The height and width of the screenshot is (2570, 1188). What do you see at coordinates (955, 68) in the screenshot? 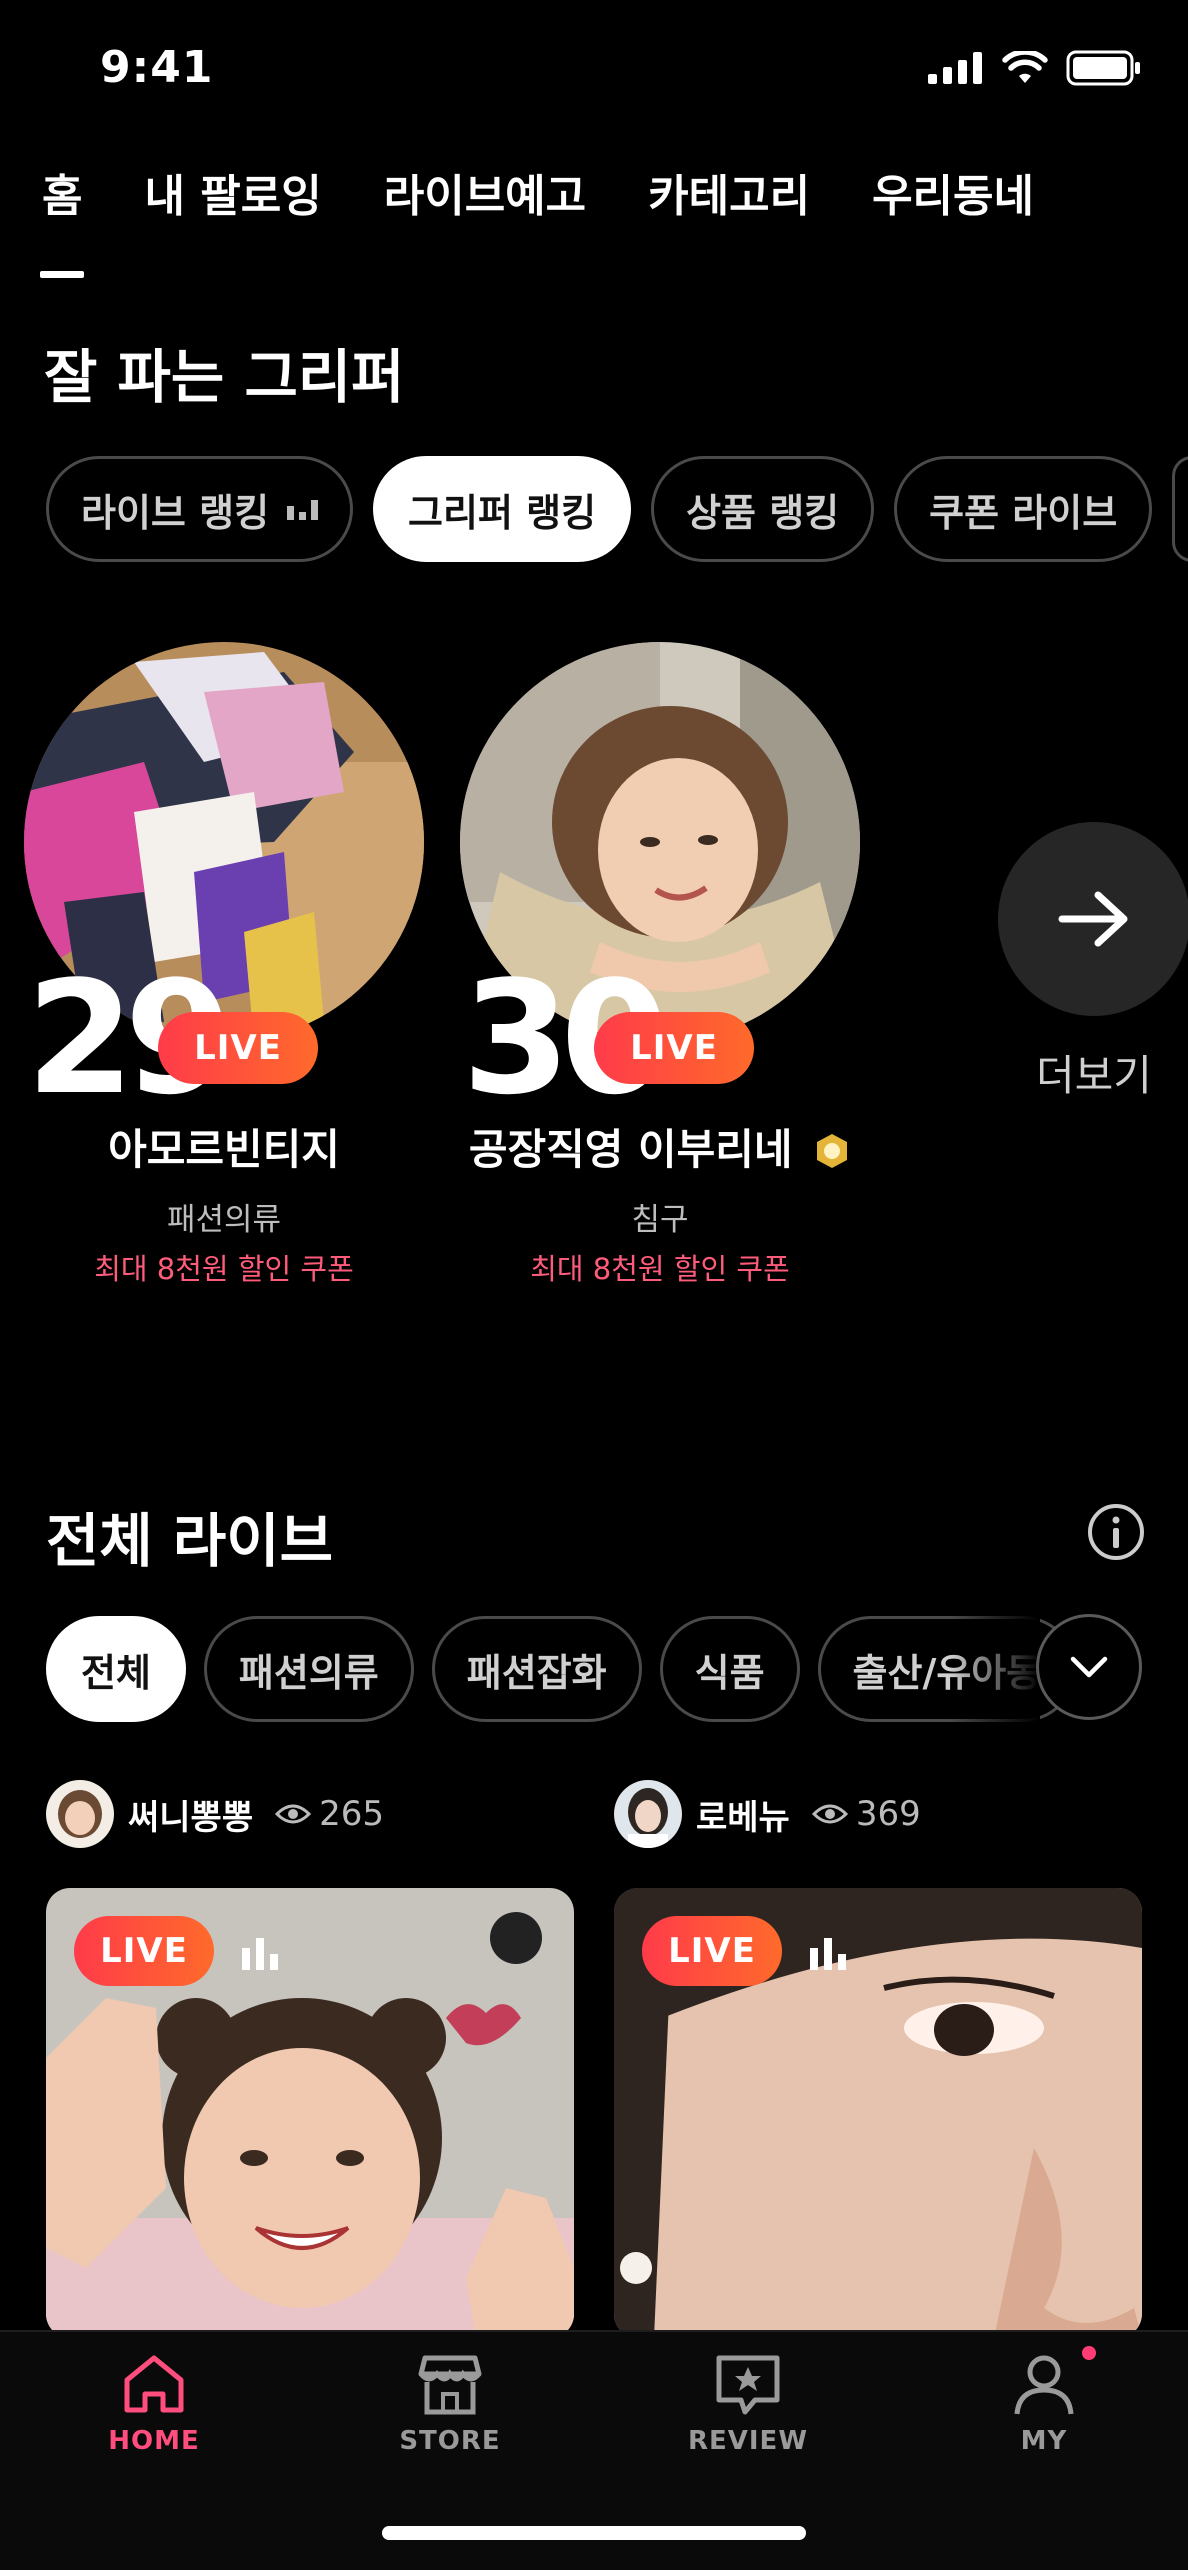
I see `signal-icon` at bounding box center [955, 68].